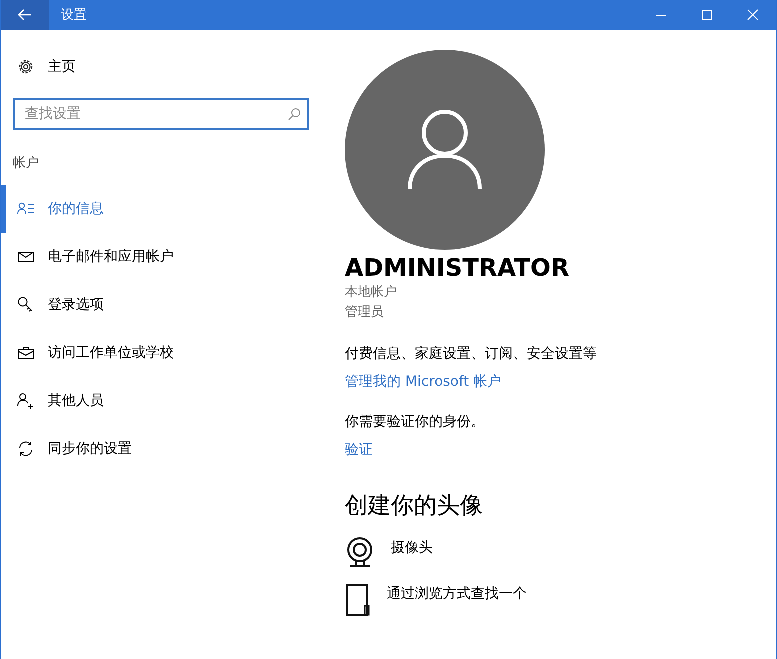 The height and width of the screenshot is (659, 777). What do you see at coordinates (26, 163) in the screenshot?
I see `section-heading: 帐户` at bounding box center [26, 163].